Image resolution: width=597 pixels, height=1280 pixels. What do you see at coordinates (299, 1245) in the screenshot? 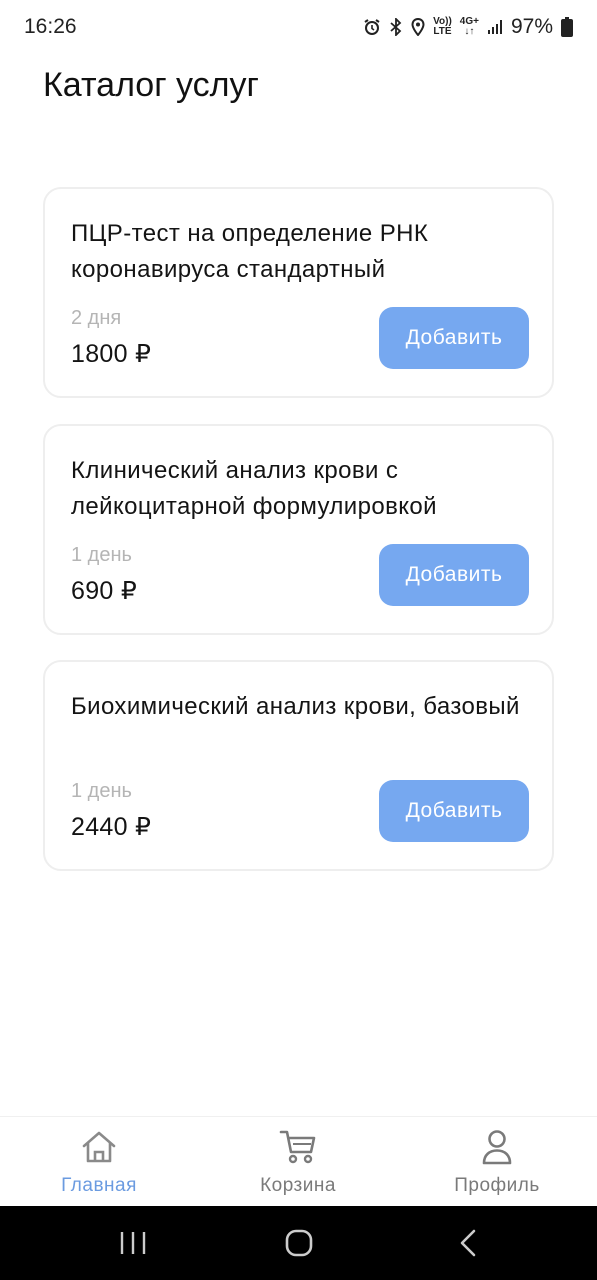
I see `home-button-icon` at bounding box center [299, 1245].